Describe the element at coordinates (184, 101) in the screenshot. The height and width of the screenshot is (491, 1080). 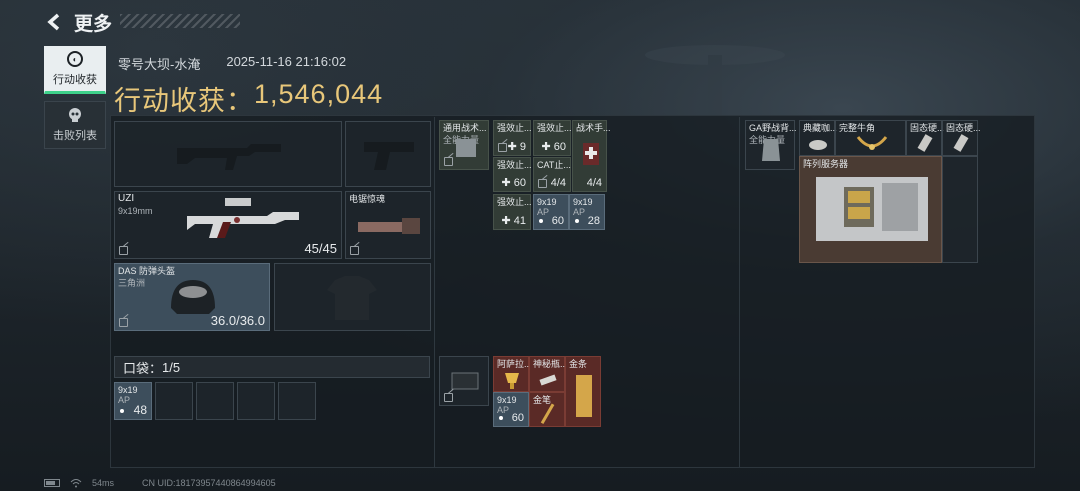
I see `loot-label: 行动收获：` at that location.